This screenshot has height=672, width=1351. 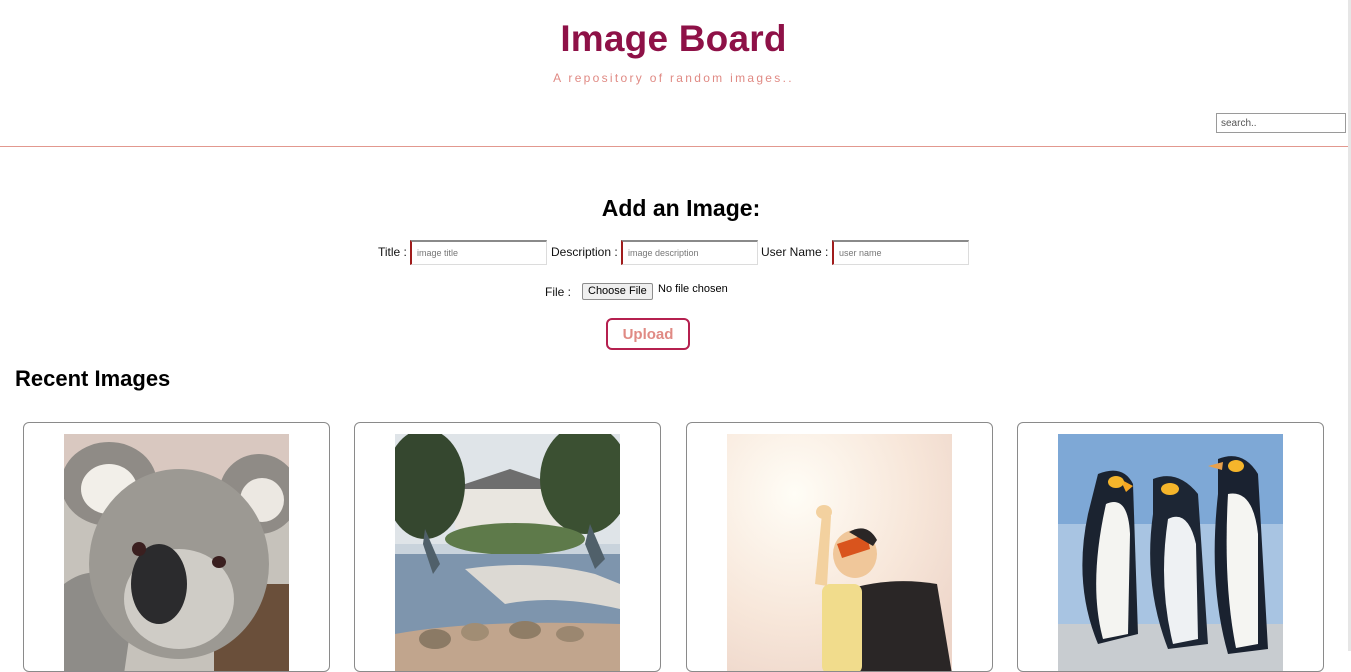 What do you see at coordinates (689, 252) in the screenshot?
I see `description-input` at bounding box center [689, 252].